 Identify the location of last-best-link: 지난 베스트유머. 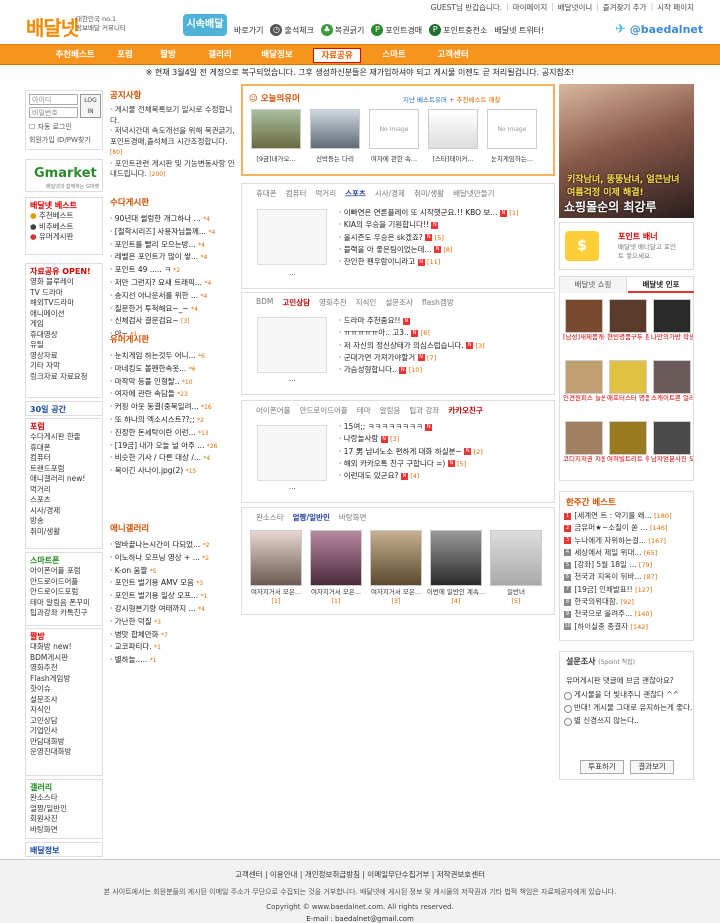
(425, 100).